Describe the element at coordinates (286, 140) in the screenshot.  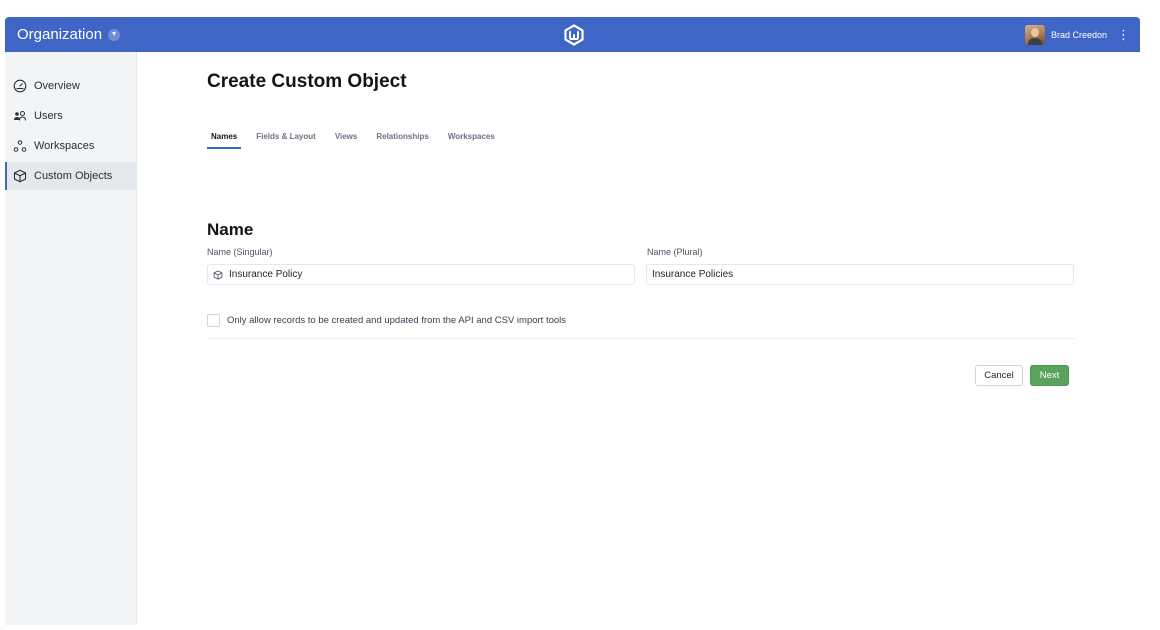
I see `tab-fields-layout: Fields & Layout` at that location.